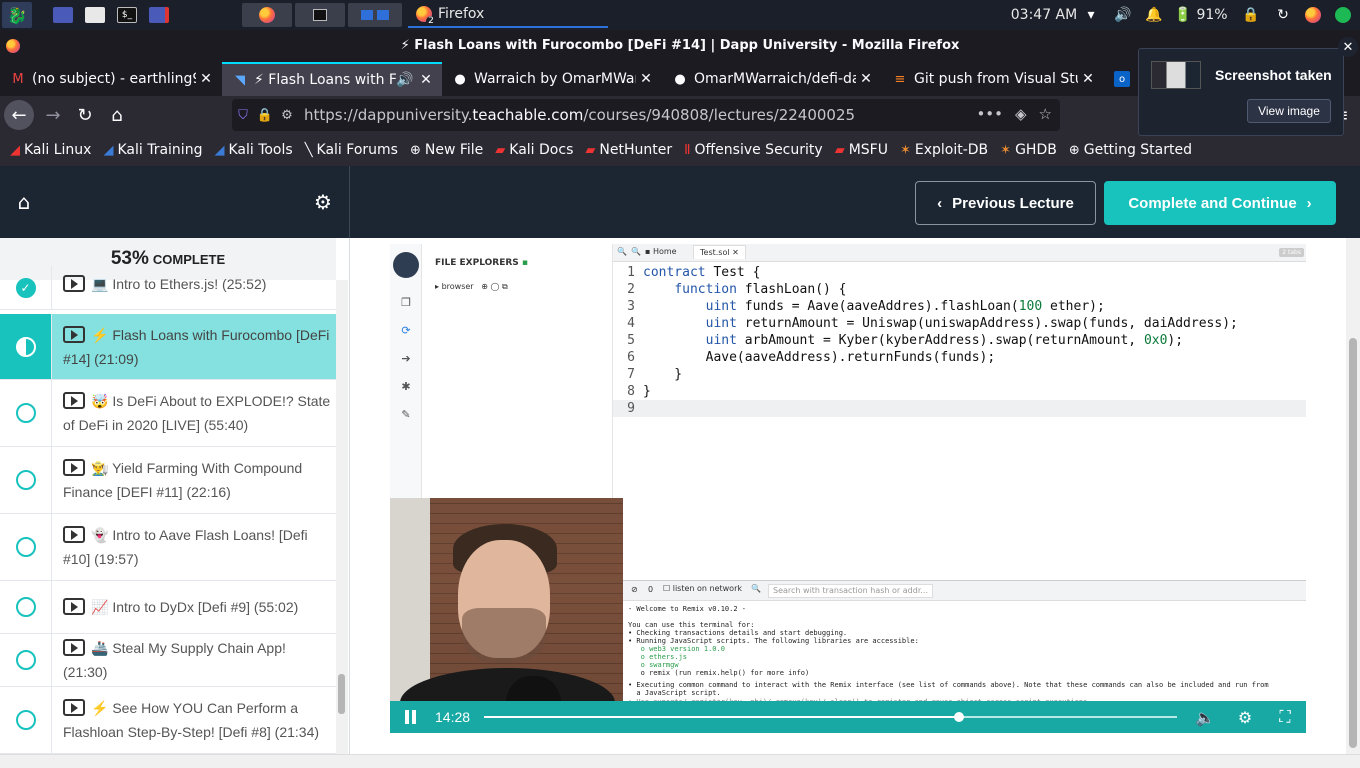  What do you see at coordinates (1313, 15) in the screenshot?
I see `firefox-tray-icon` at bounding box center [1313, 15].